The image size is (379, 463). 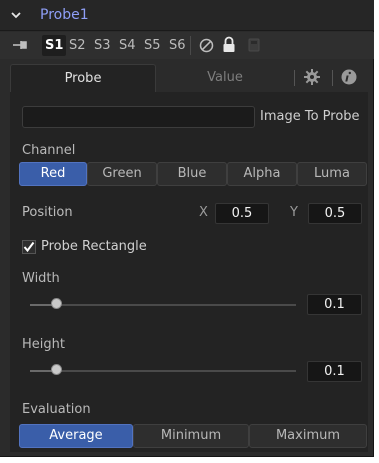 What do you see at coordinates (242, 213) in the screenshot?
I see `position-x-field: 0.5` at bounding box center [242, 213].